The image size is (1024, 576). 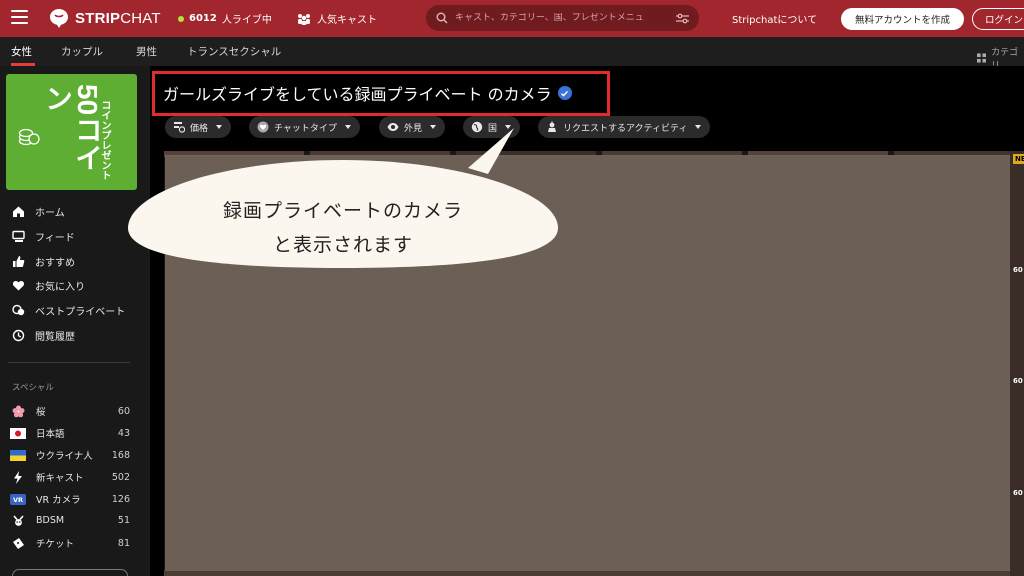 What do you see at coordinates (564, 93) in the screenshot?
I see `verified-check-icon` at bounding box center [564, 93].